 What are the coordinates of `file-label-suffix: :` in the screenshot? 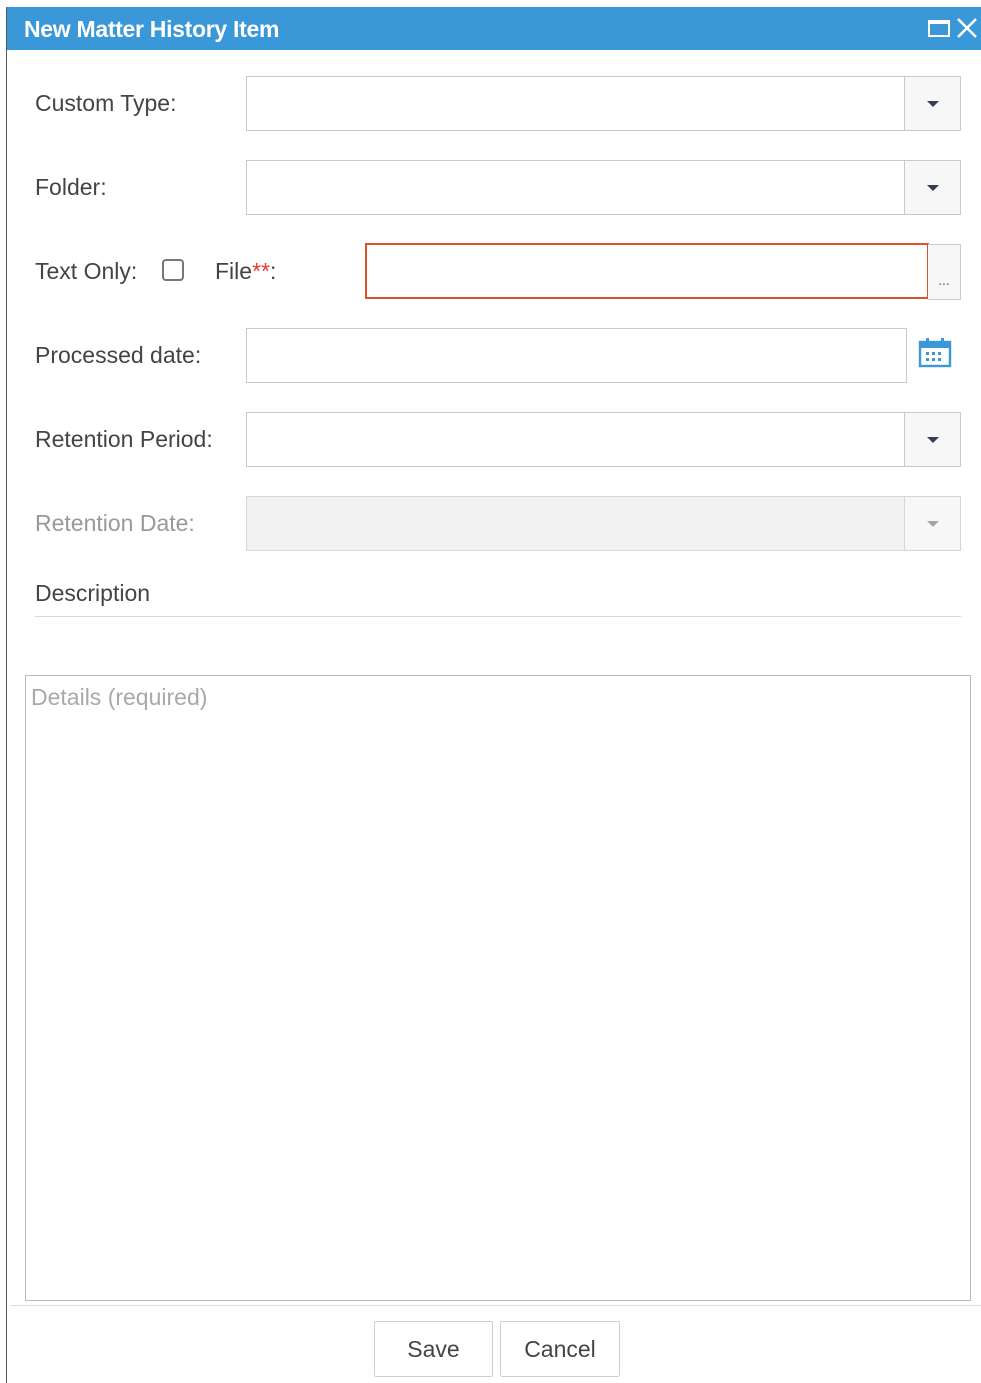 It's located at (273, 271).